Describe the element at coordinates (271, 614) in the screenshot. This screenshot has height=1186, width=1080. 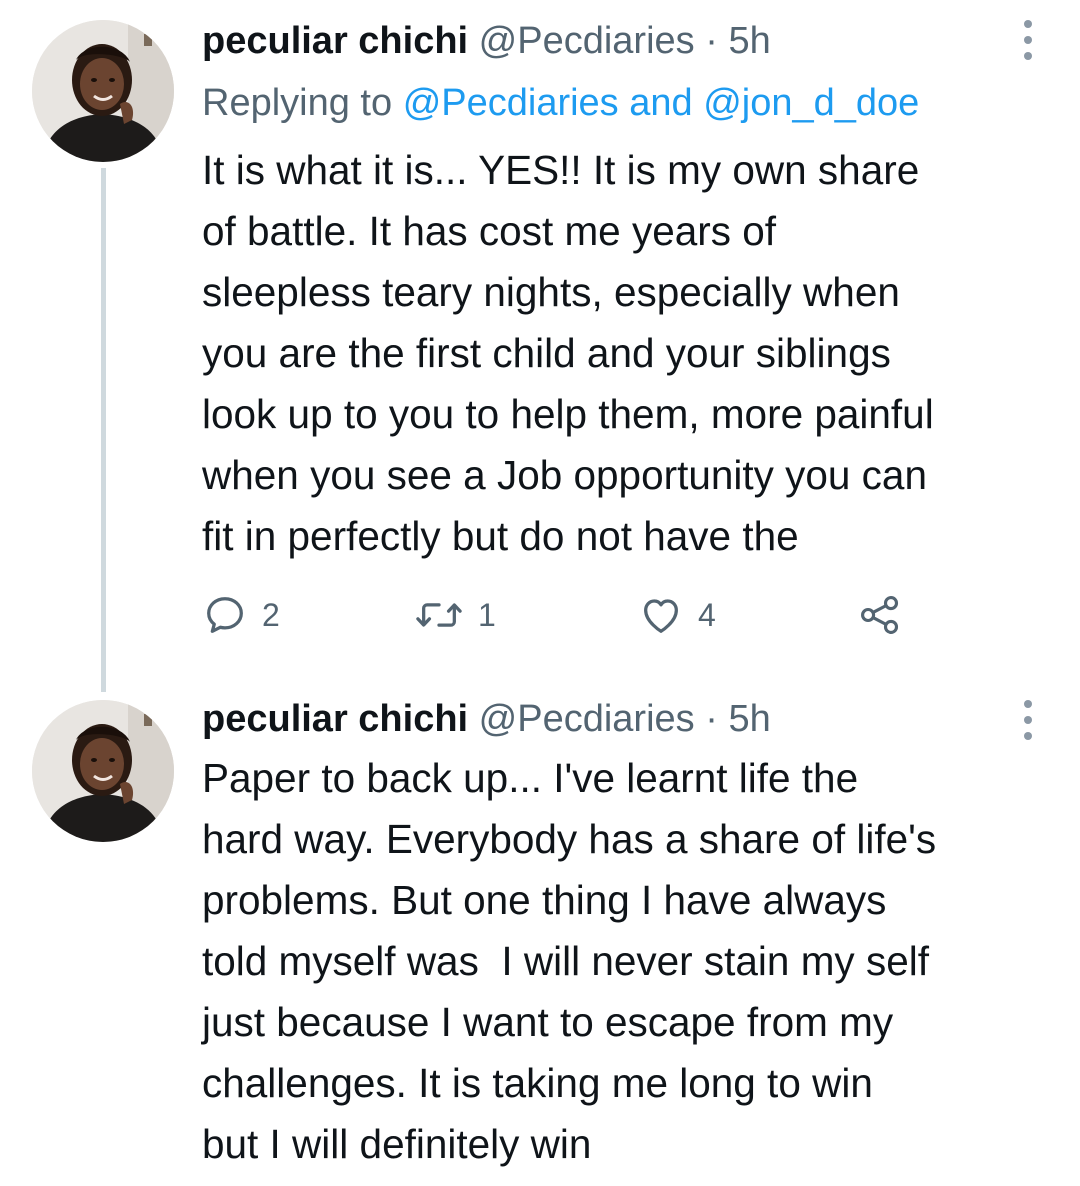
I see `reply-count: 2` at that location.